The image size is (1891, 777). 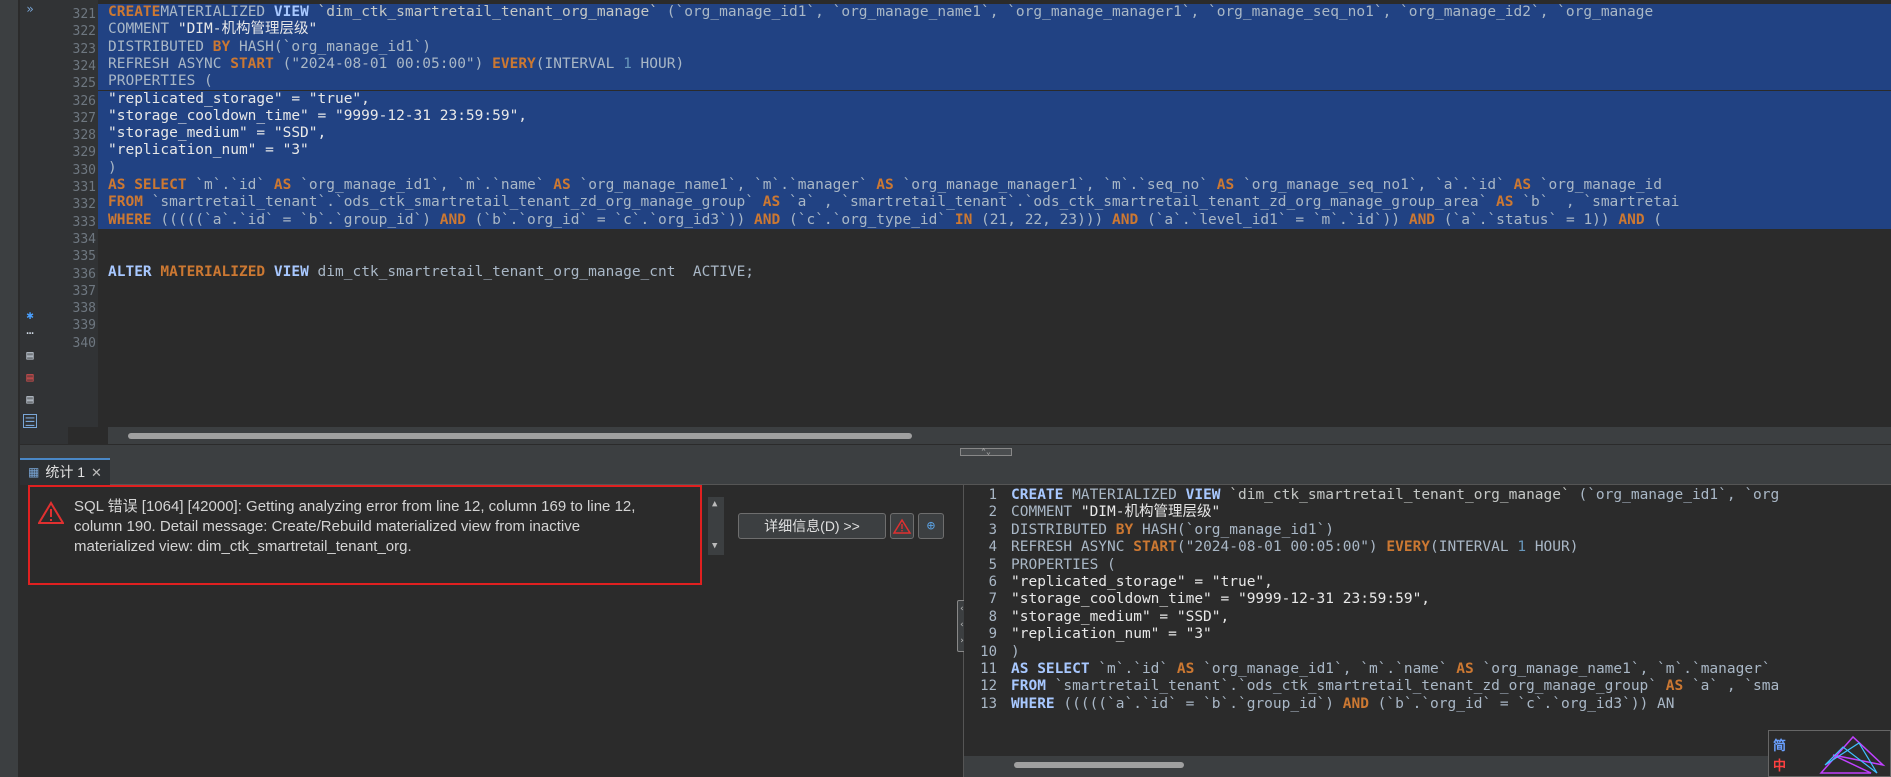 I want to click on ime-mode-bottom: 中, so click(x=1780, y=766).